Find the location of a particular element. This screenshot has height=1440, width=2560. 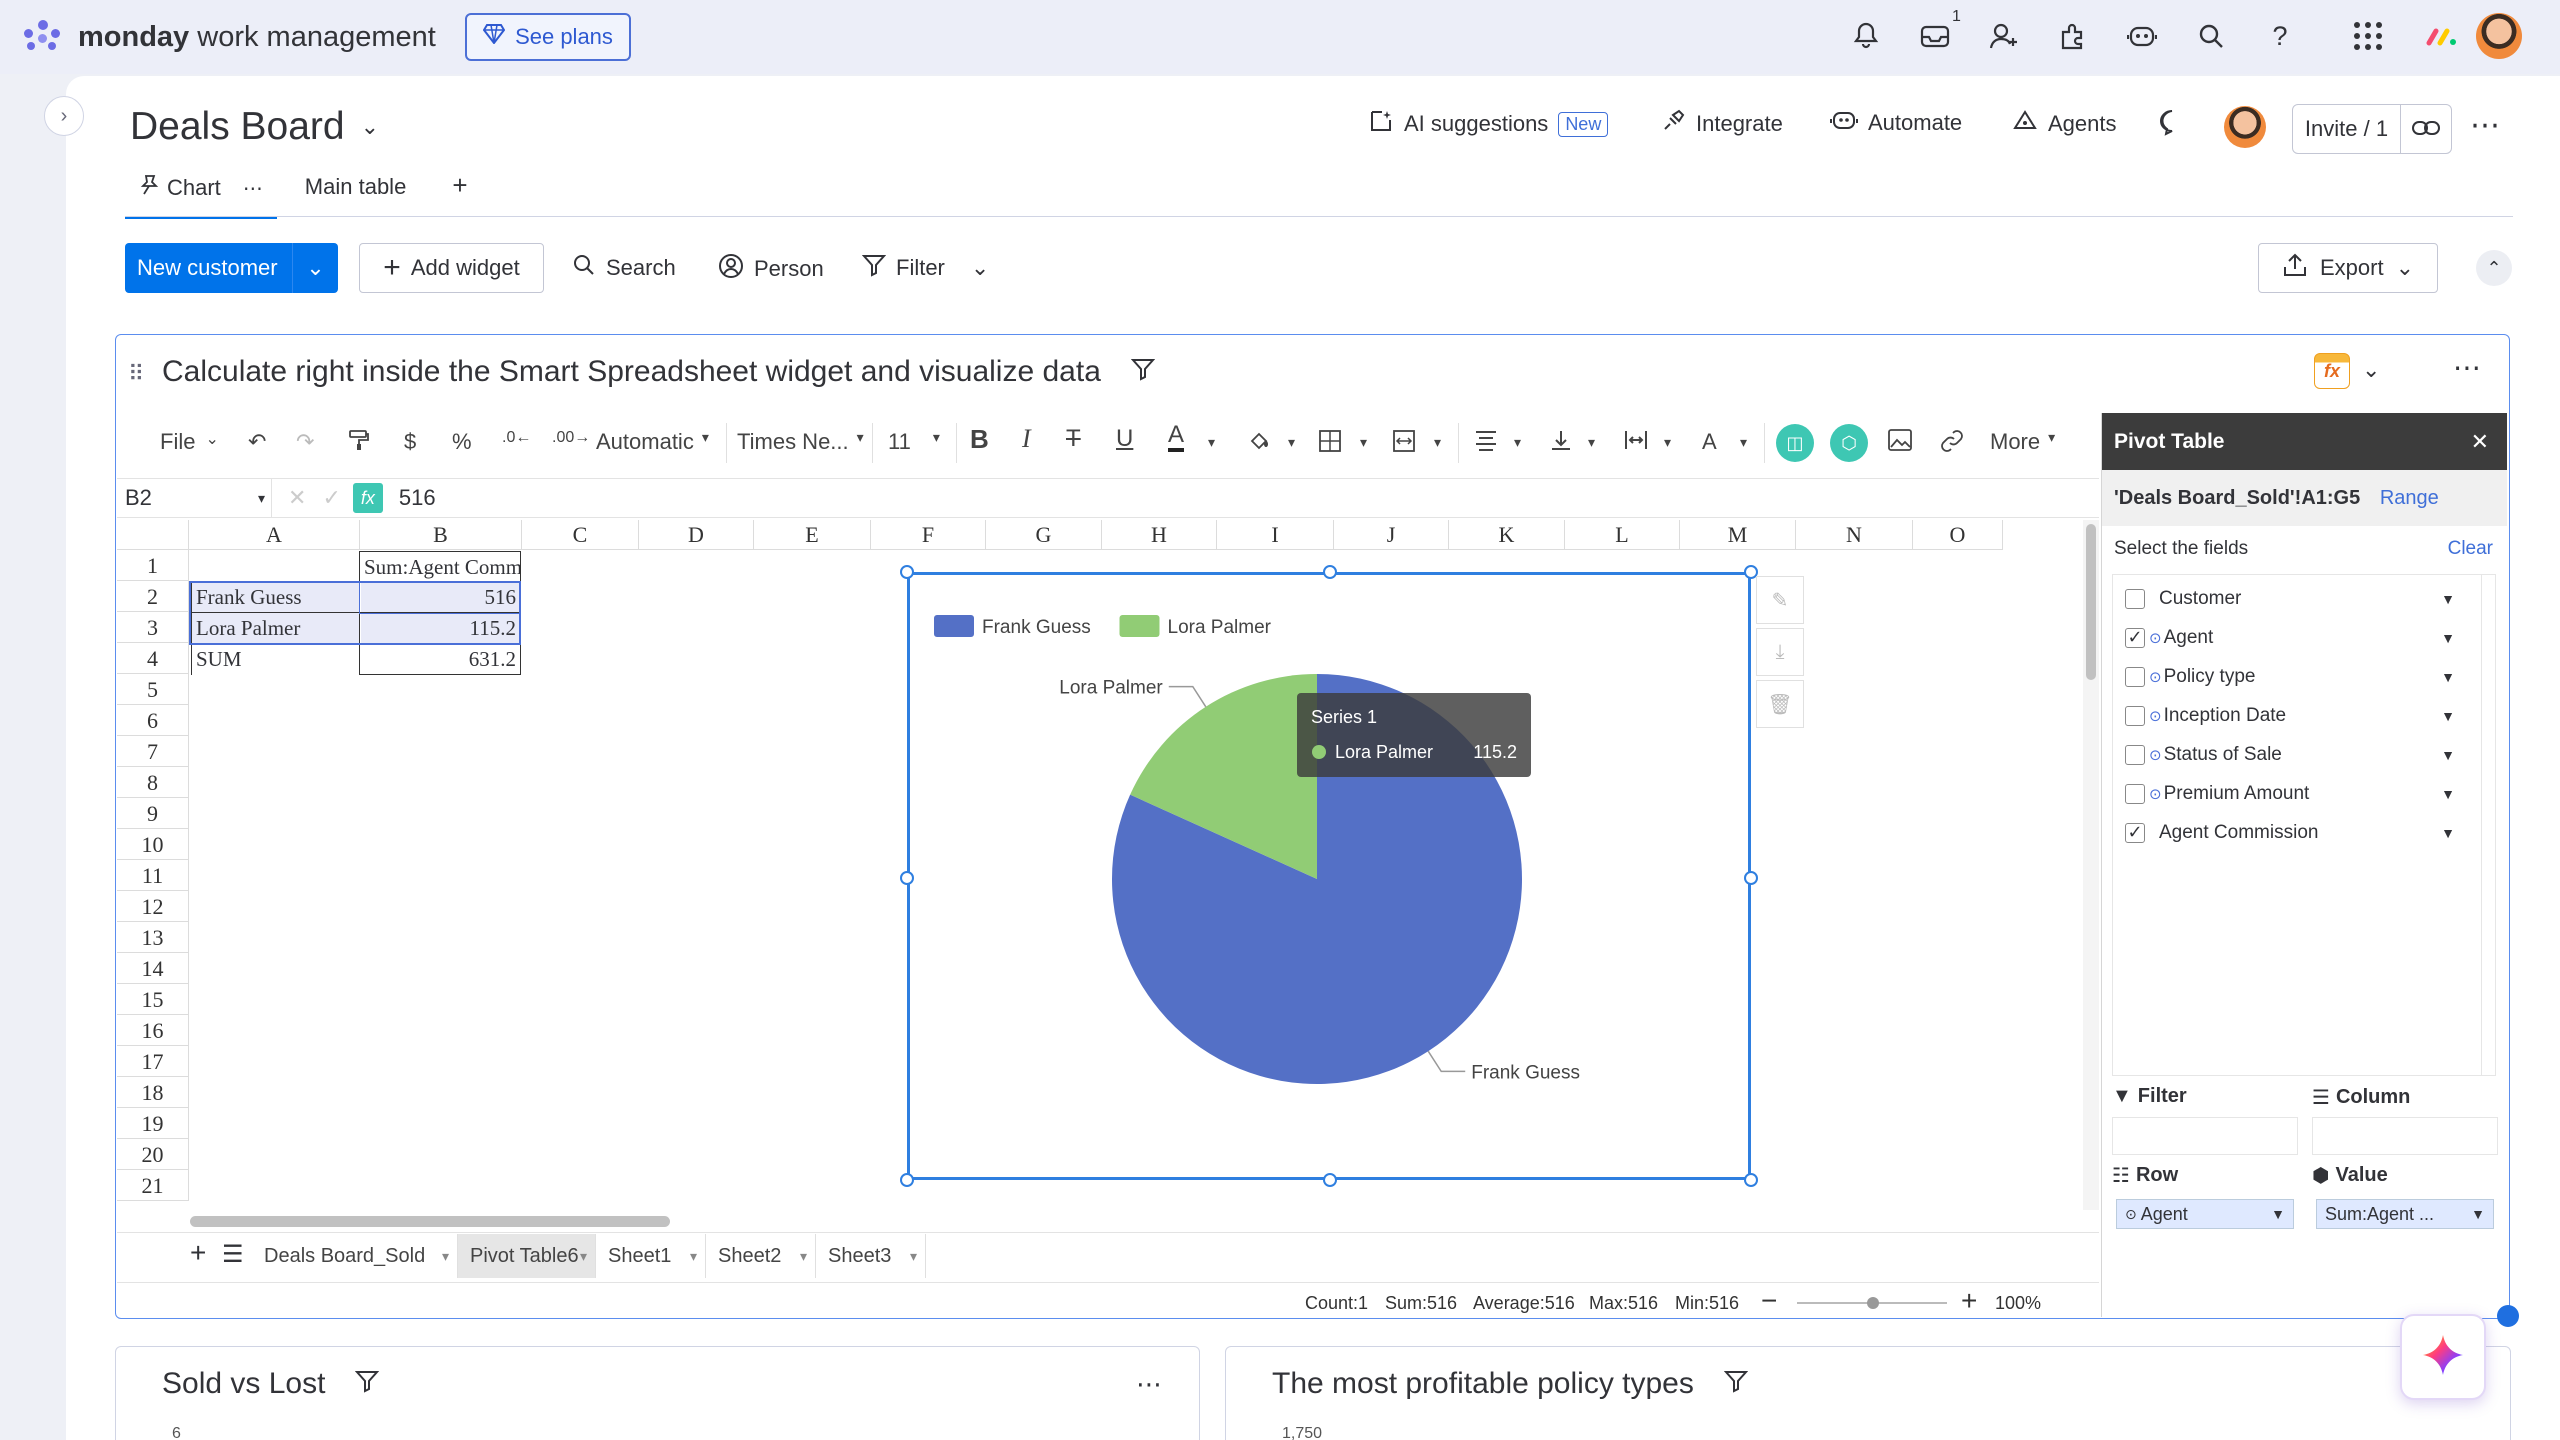

pivot-field-item: ⊙ Premium Amount ▼ is located at coordinates (2304, 793).